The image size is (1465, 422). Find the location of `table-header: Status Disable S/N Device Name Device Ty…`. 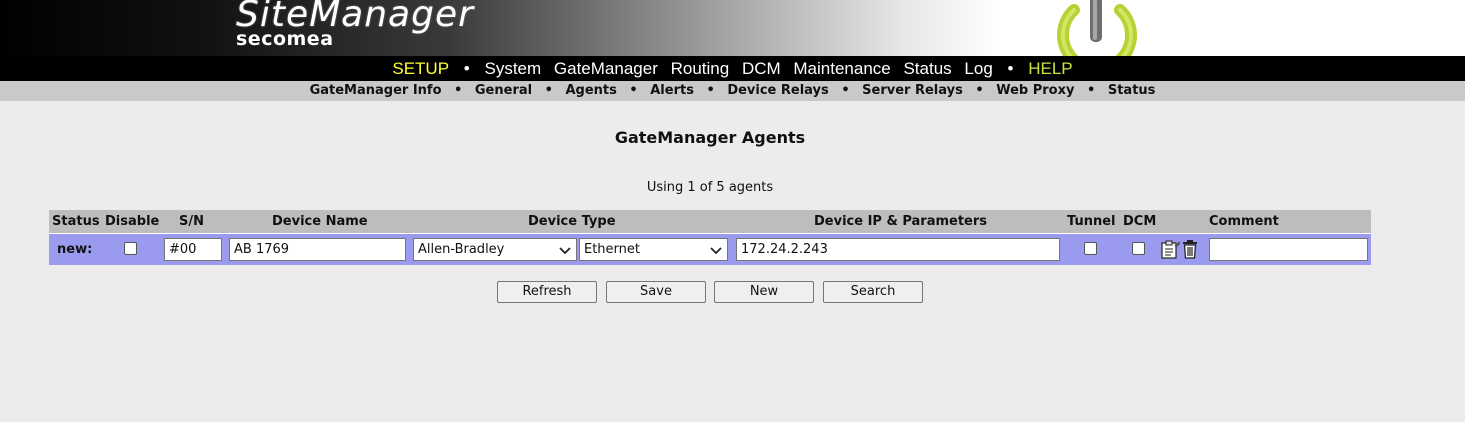

table-header: Status Disable S/N Device Name Device Ty… is located at coordinates (710, 221).